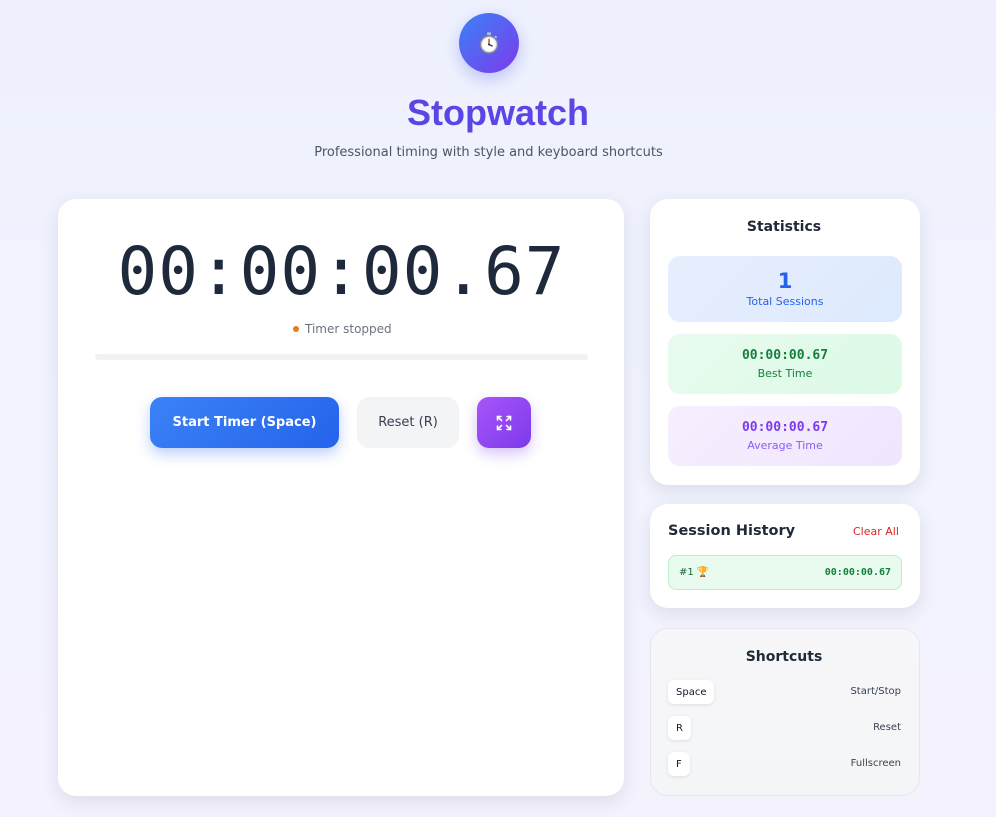  What do you see at coordinates (785, 355) in the screenshot?
I see `best-time-value: 00:00:00.67` at bounding box center [785, 355].